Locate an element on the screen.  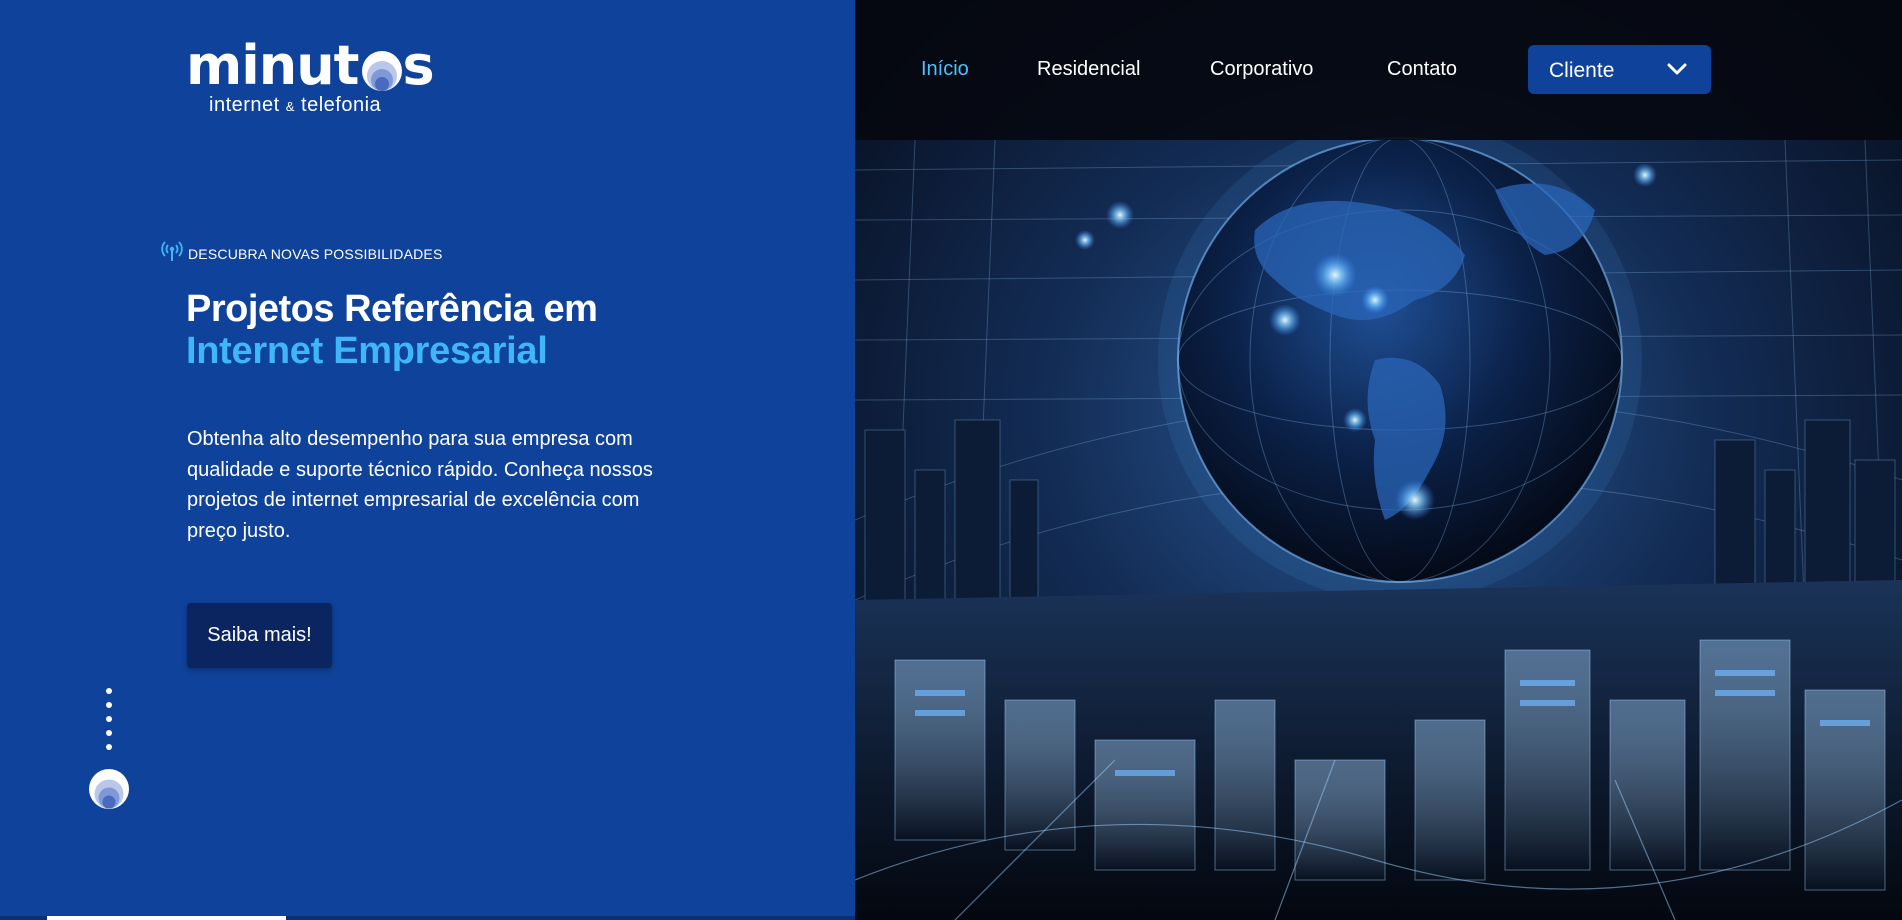
logo-o-icon is located at coordinates (382, 71).